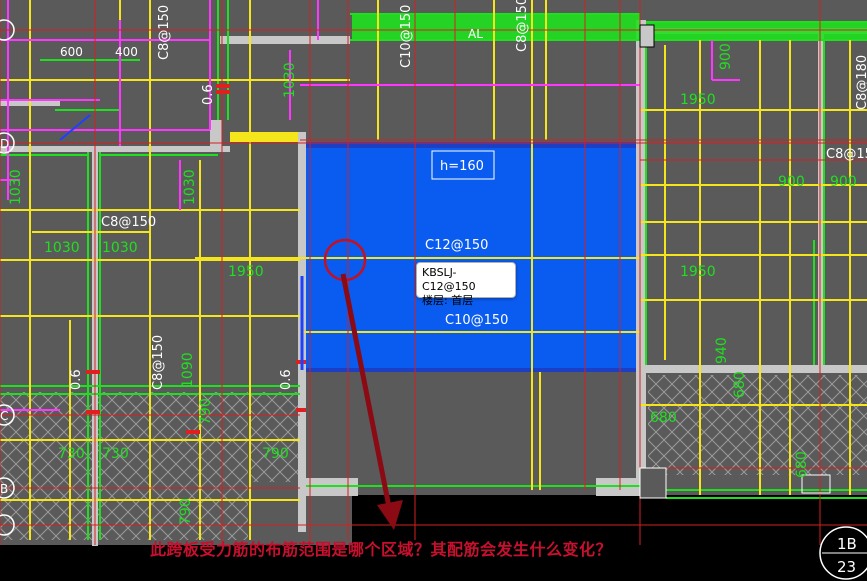  What do you see at coordinates (71, 454) in the screenshot?
I see `dim-730-a: 730` at bounding box center [71, 454].